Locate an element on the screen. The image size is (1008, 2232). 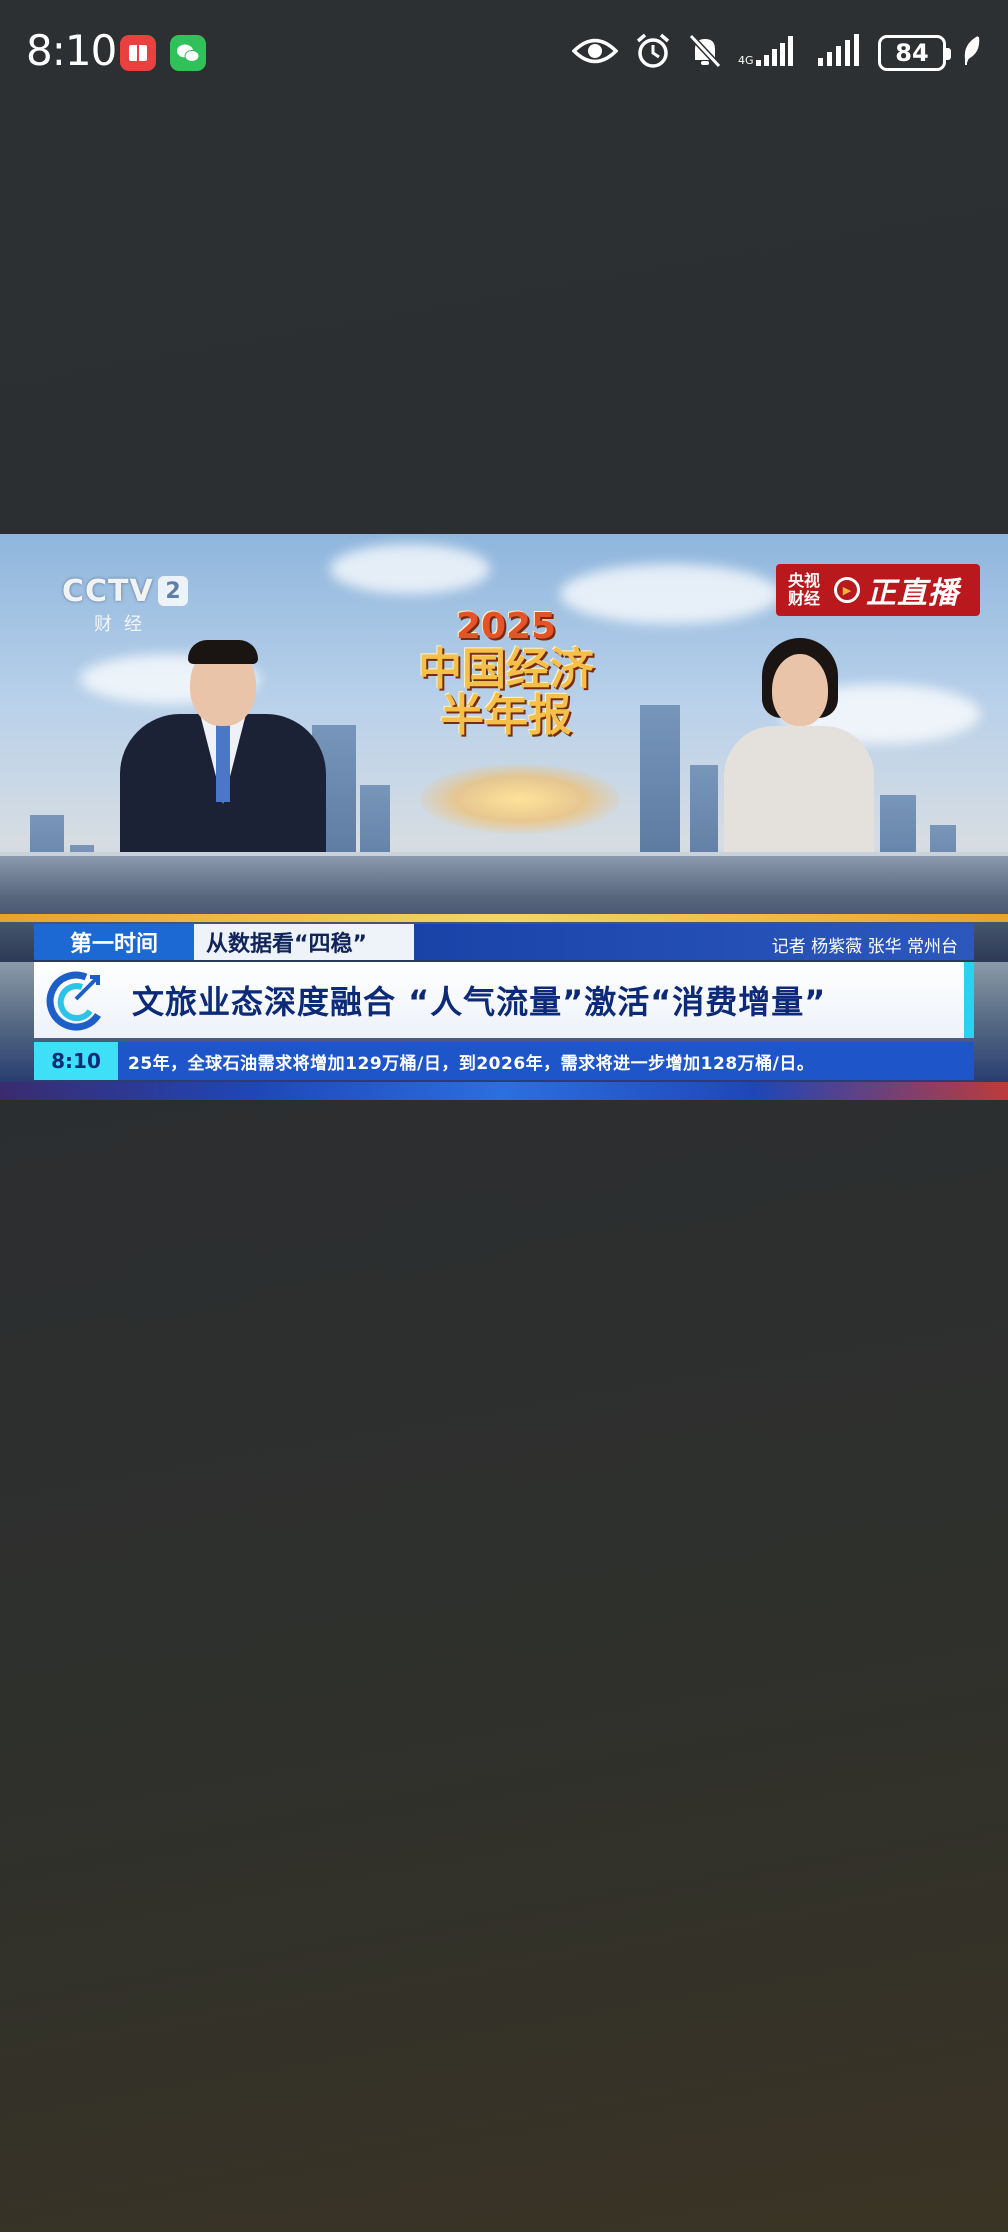
bell-muted-icon is located at coordinates (705, 53).